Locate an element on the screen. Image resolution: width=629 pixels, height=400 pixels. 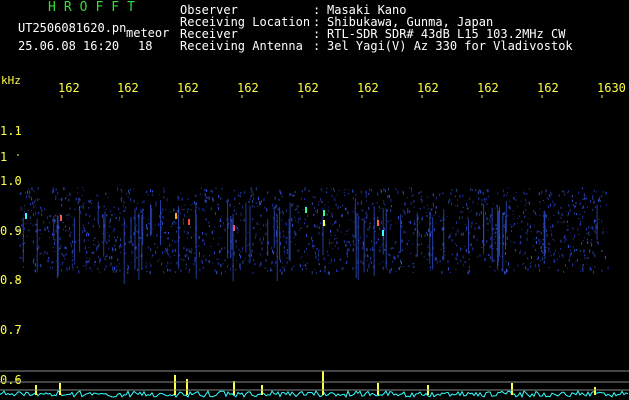
antenna-value: 3el Yagi(V) Az 330 for Vladivostok is located at coordinates (450, 46).